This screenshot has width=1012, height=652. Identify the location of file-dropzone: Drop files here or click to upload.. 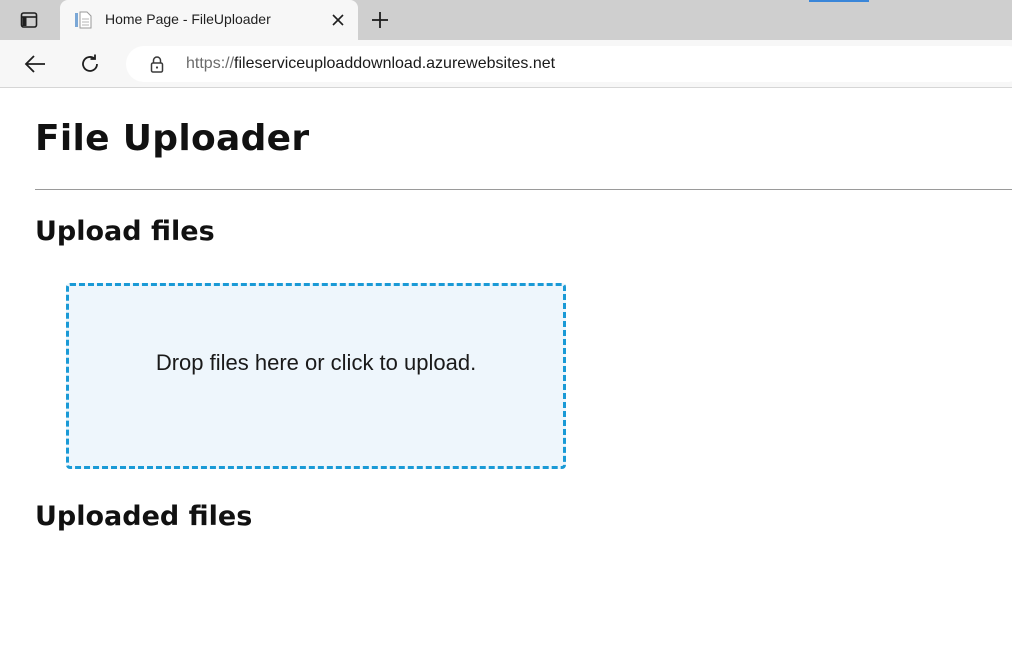
(316, 376).